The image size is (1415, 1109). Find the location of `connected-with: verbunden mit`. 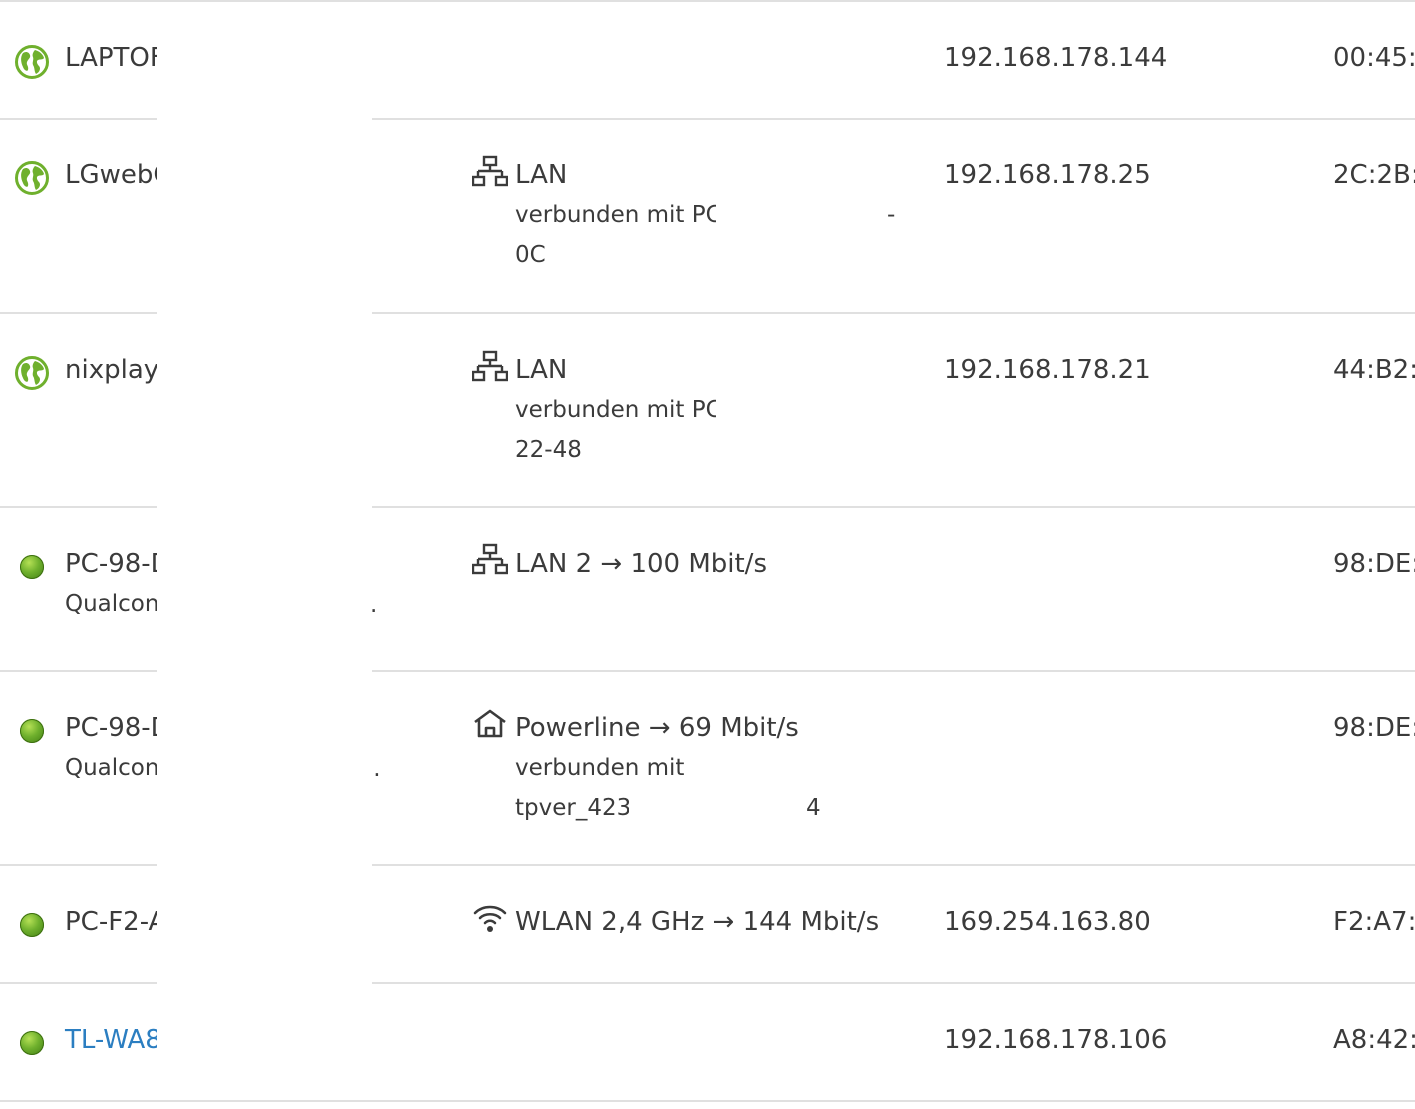

connected-with: verbunden mit is located at coordinates (600, 768).